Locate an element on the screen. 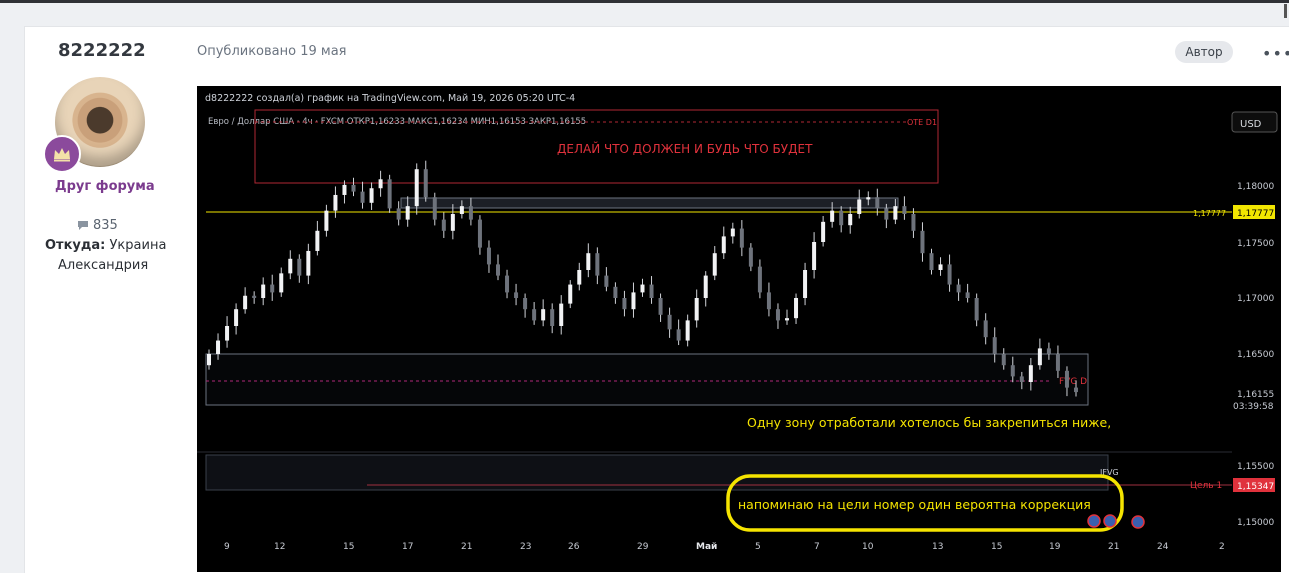 Image resolution: width=1289 pixels, height=573 pixels. us-event-icon is located at coordinates (1094, 521).